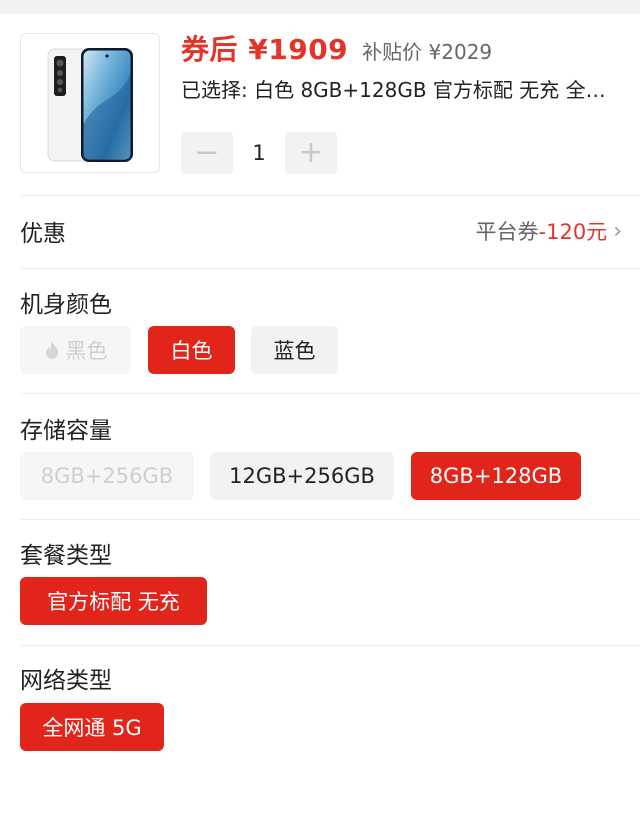  I want to click on option-label: 官方标配 无充, so click(113, 602).